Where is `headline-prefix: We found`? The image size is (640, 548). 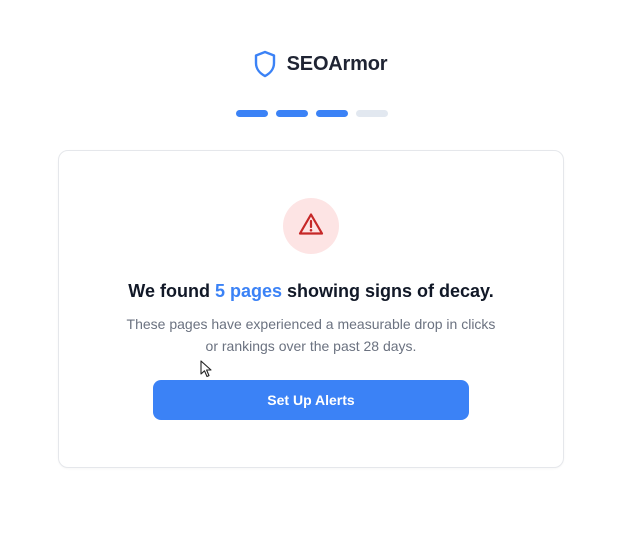
headline-prefix: We found is located at coordinates (171, 291).